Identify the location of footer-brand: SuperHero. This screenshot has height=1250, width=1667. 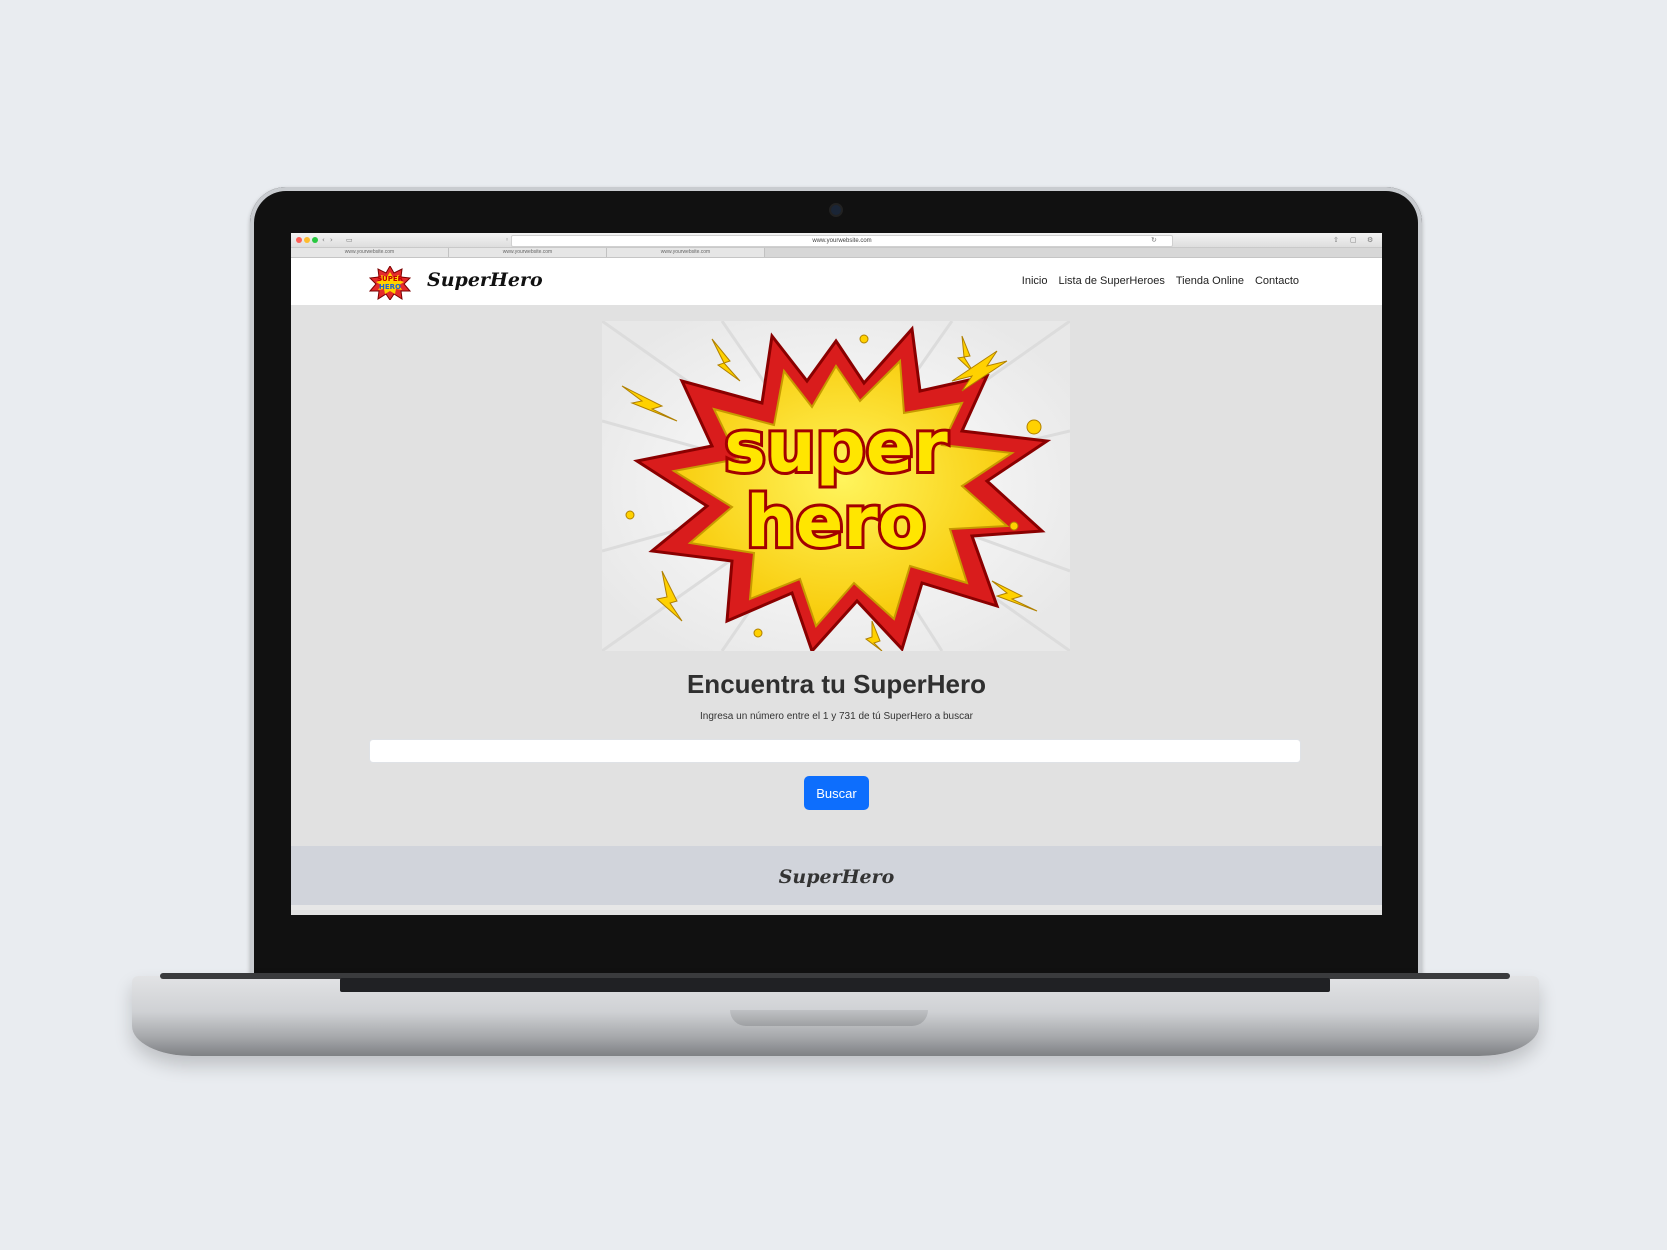
(836, 877).